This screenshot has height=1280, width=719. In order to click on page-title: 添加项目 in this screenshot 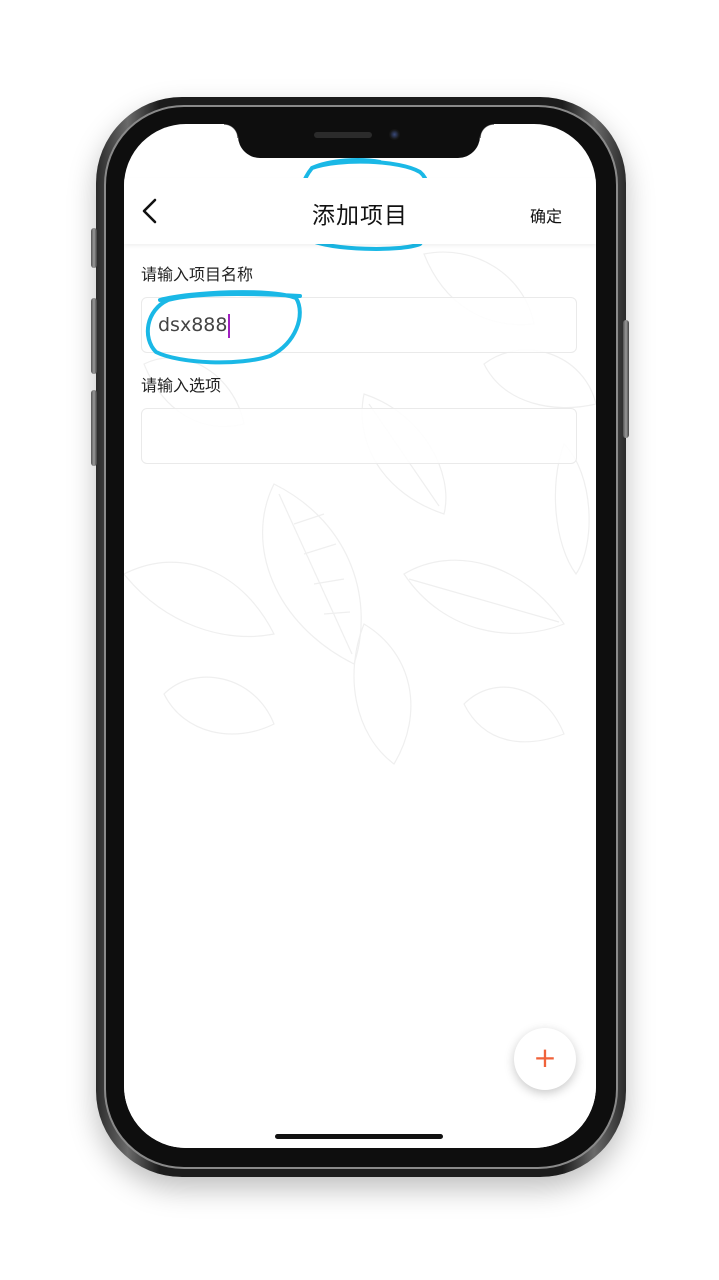, I will do `click(360, 216)`.